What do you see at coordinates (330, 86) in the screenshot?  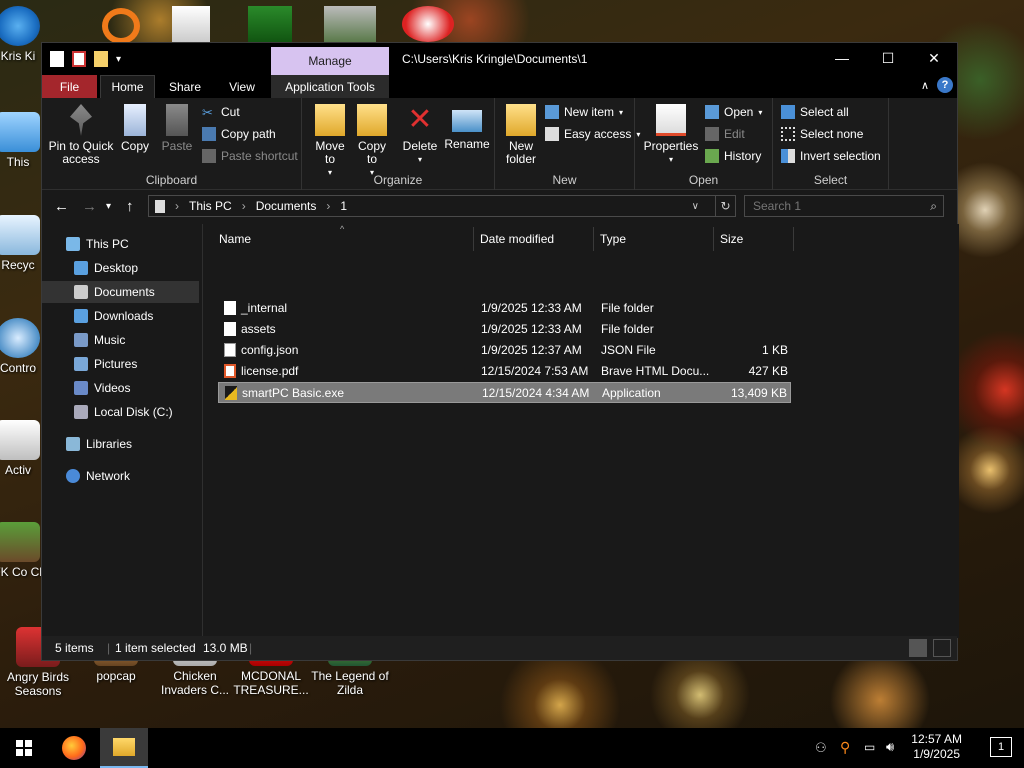 I see `tab-application-tools: Application Tools` at bounding box center [330, 86].